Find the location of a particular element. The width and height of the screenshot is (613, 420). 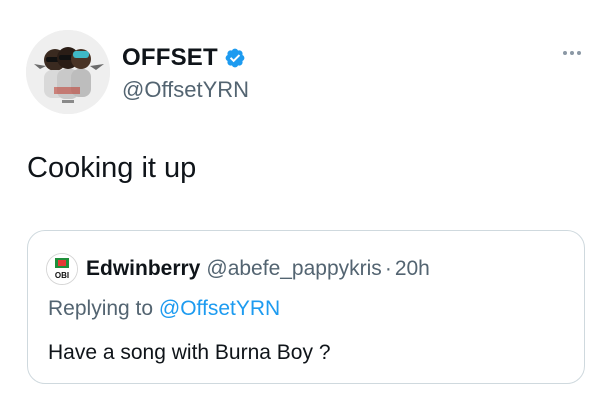

tweet-text: Cooking it up is located at coordinates (112, 168).